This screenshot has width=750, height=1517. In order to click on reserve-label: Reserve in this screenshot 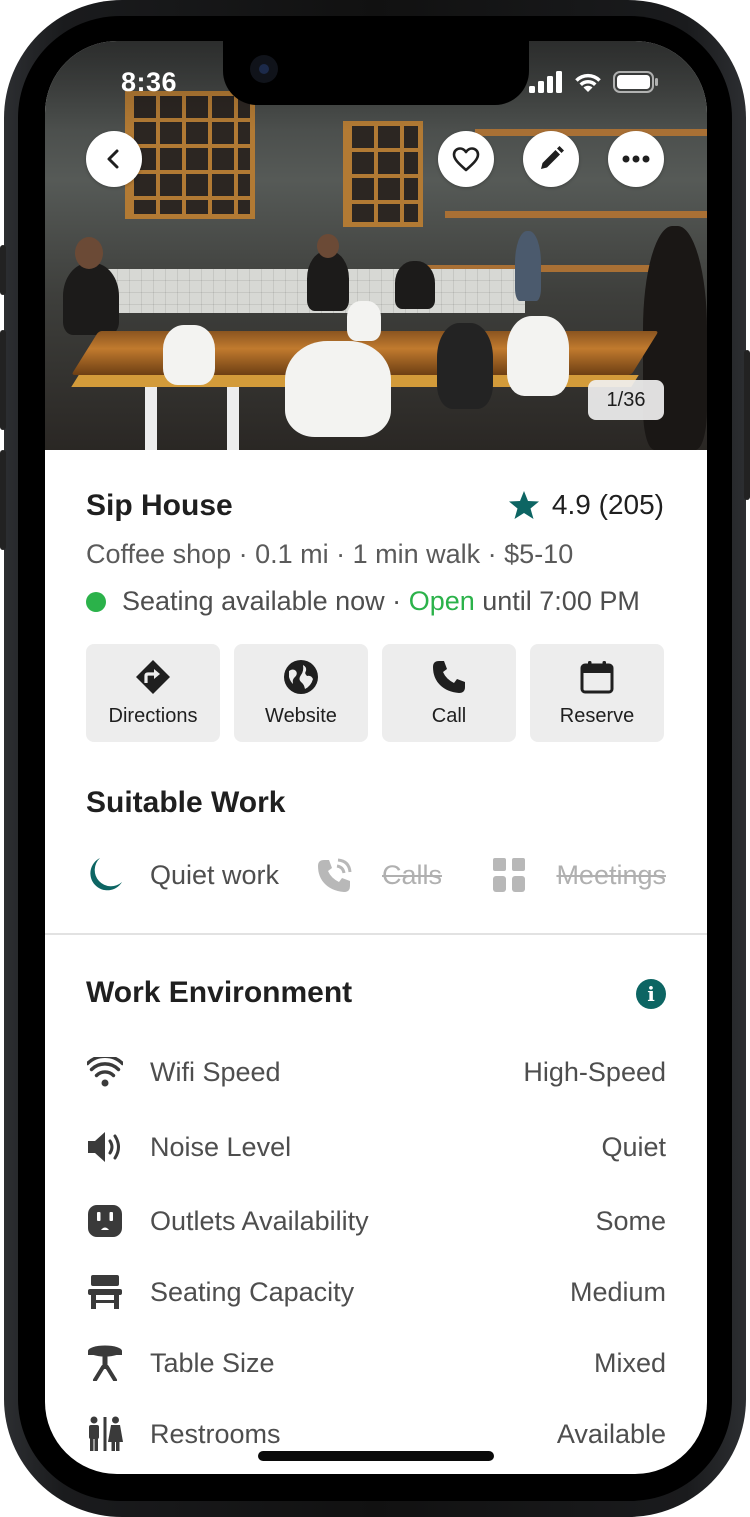, I will do `click(597, 715)`.